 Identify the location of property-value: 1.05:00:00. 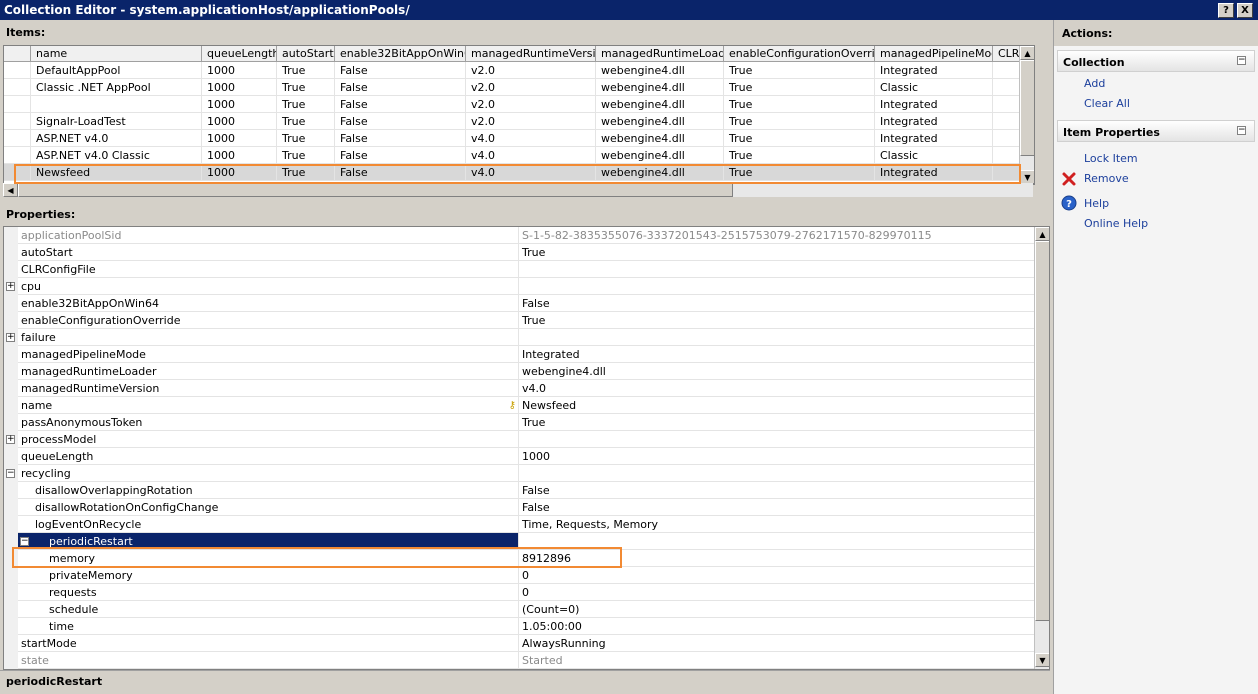
(776, 626).